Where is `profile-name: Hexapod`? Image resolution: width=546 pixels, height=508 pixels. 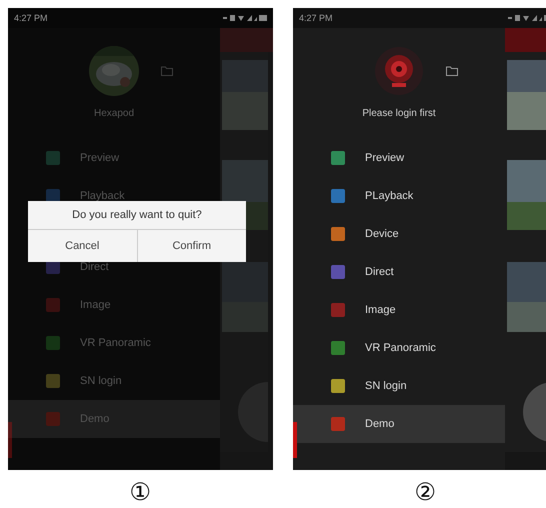 profile-name: Hexapod is located at coordinates (114, 113).